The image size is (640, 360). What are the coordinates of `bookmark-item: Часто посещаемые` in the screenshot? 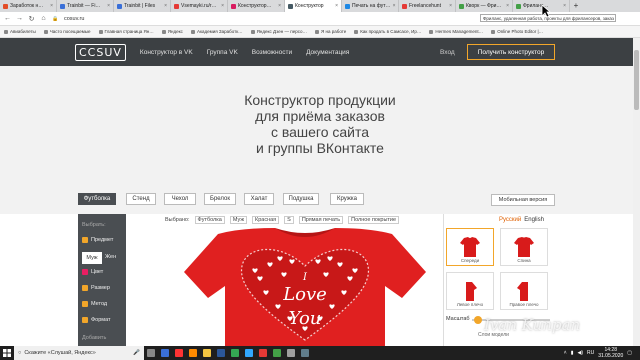 It's located at (67, 31).